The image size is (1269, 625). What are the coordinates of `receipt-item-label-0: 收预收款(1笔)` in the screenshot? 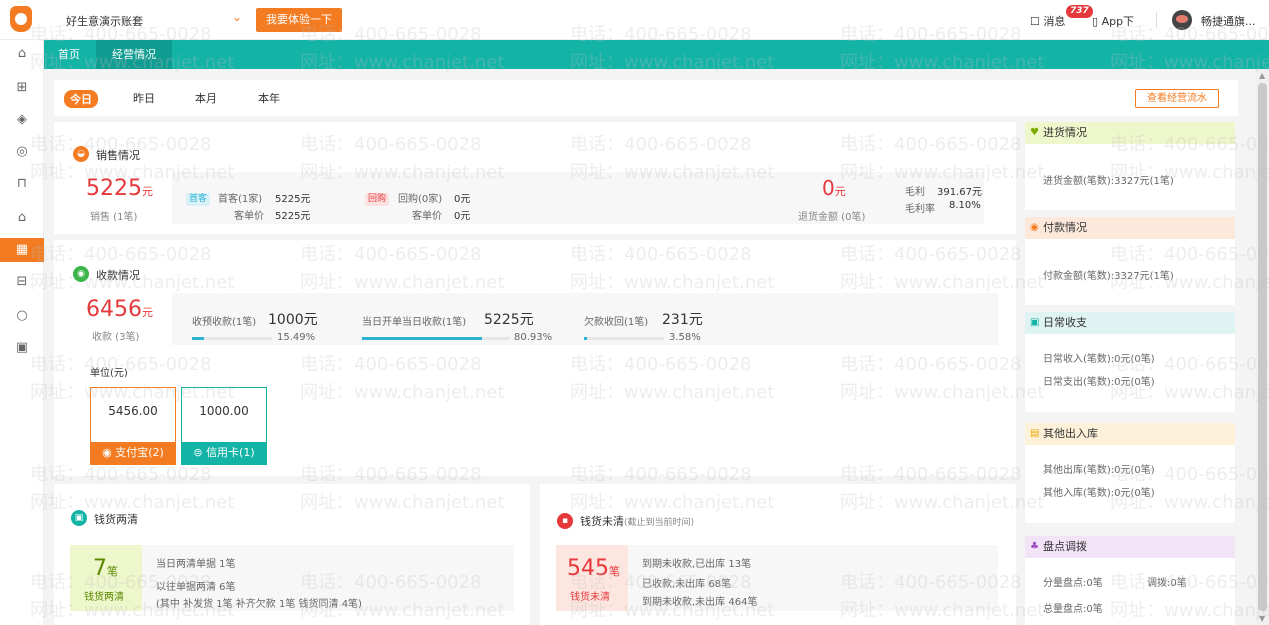 It's located at (224, 322).